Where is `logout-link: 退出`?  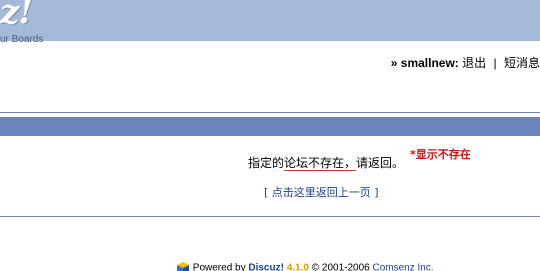
logout-link: 退出 is located at coordinates (474, 63).